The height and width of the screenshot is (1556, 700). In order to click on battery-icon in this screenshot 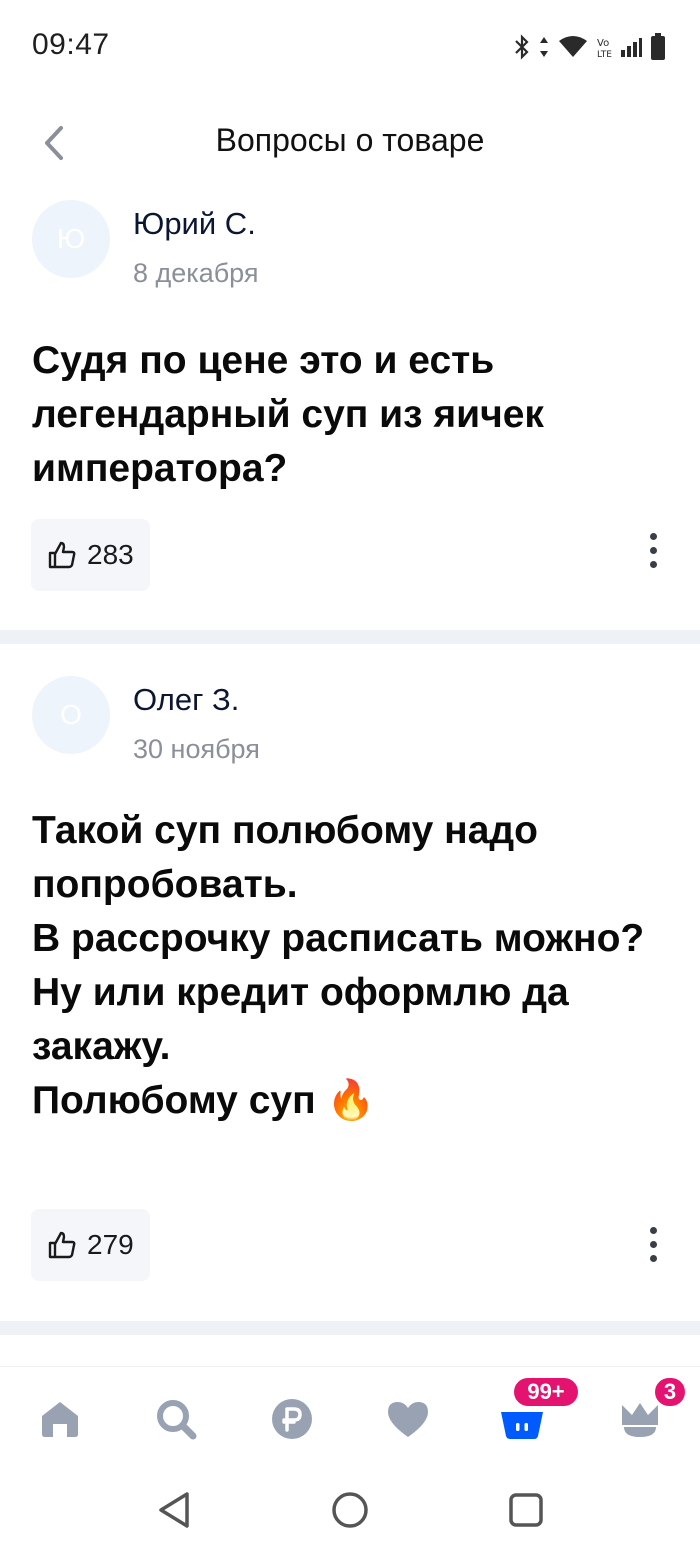, I will do `click(658, 46)`.